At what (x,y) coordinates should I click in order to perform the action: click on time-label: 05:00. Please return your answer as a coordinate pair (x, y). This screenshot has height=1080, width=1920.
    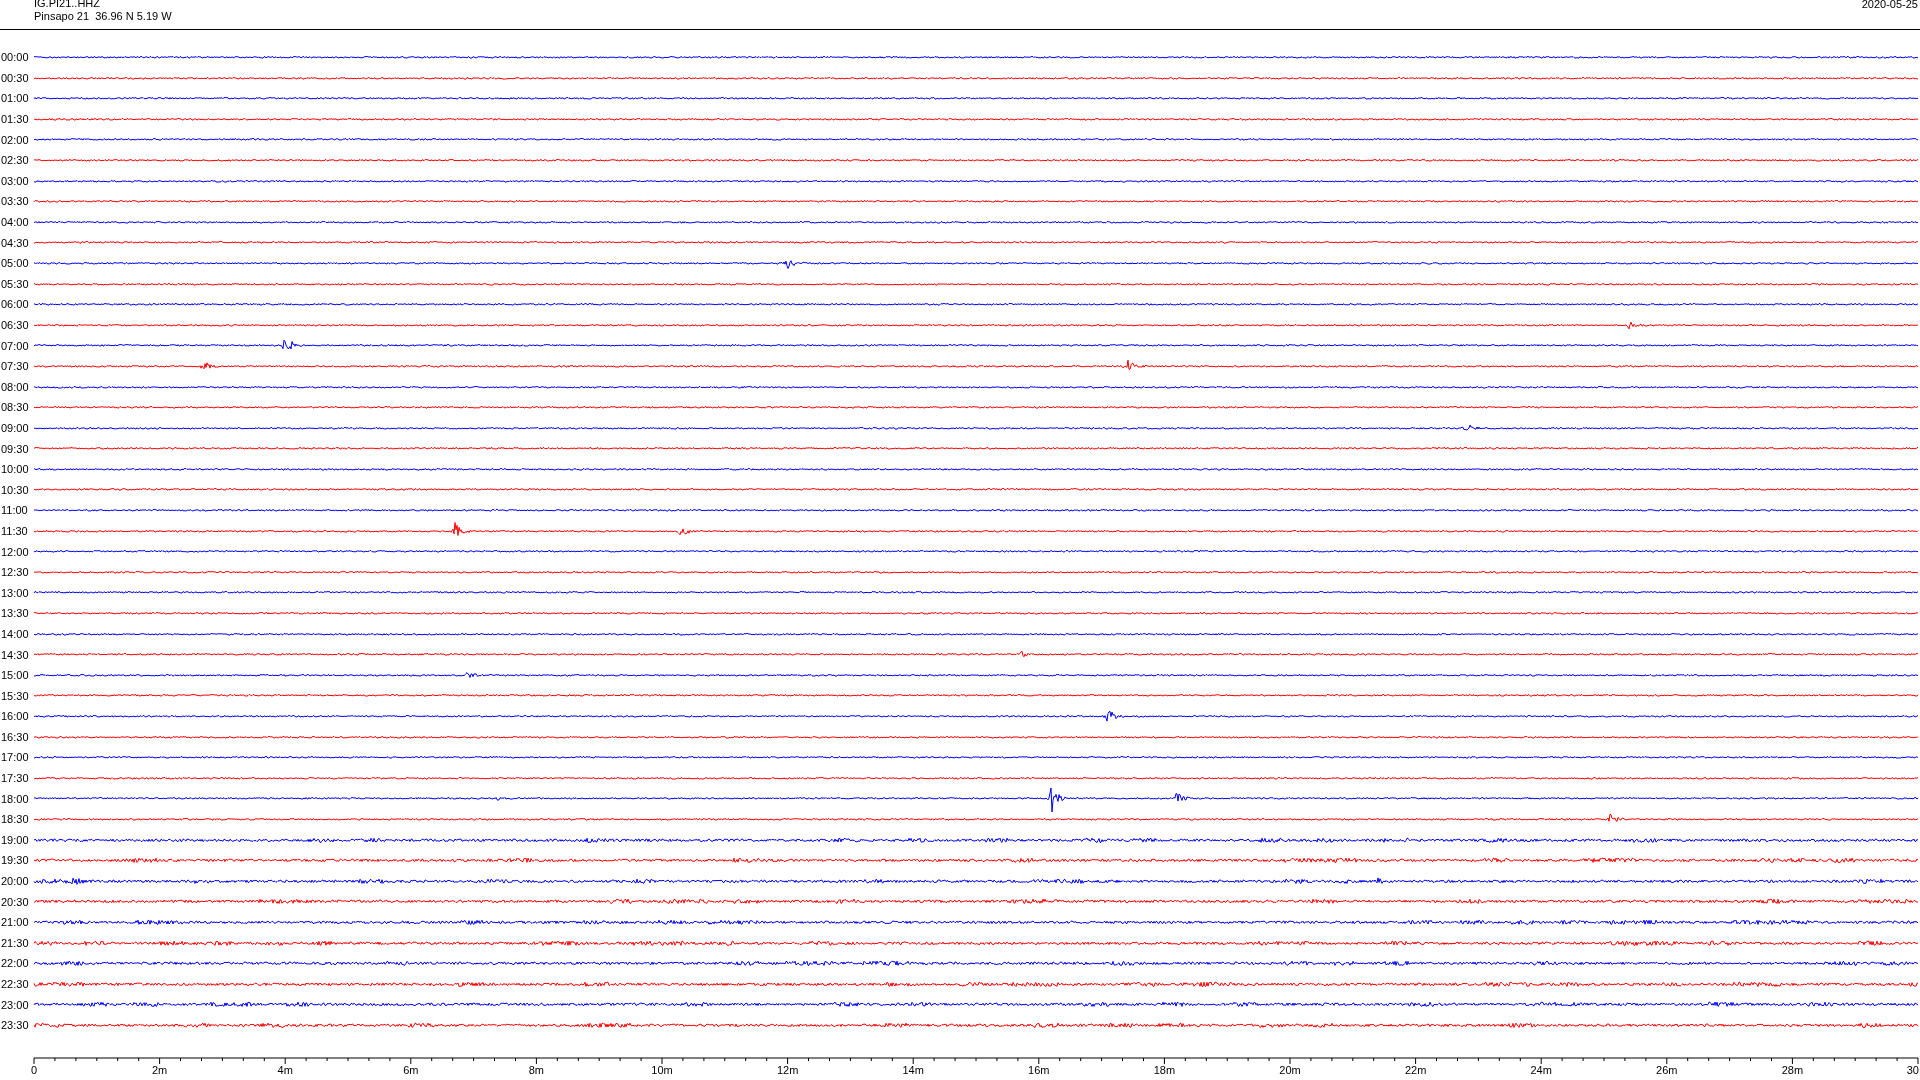
    Looking at the image, I should click on (15, 263).